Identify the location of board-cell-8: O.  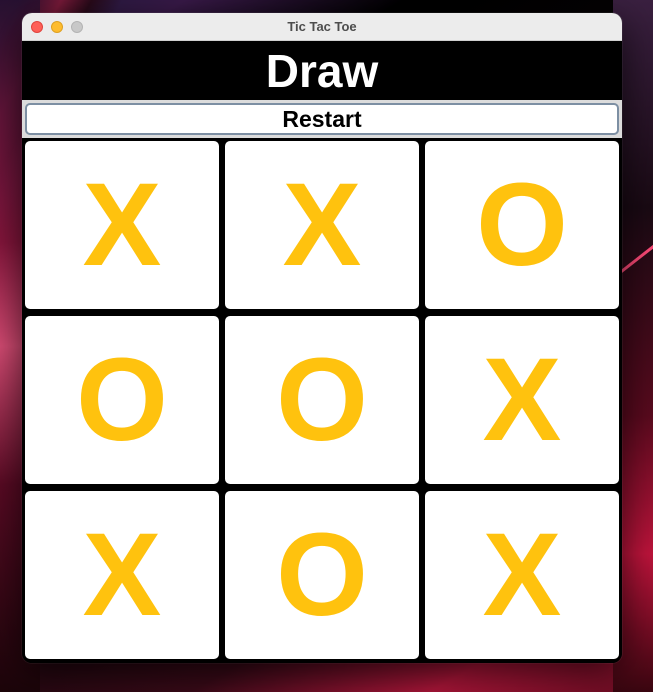
(322, 575).